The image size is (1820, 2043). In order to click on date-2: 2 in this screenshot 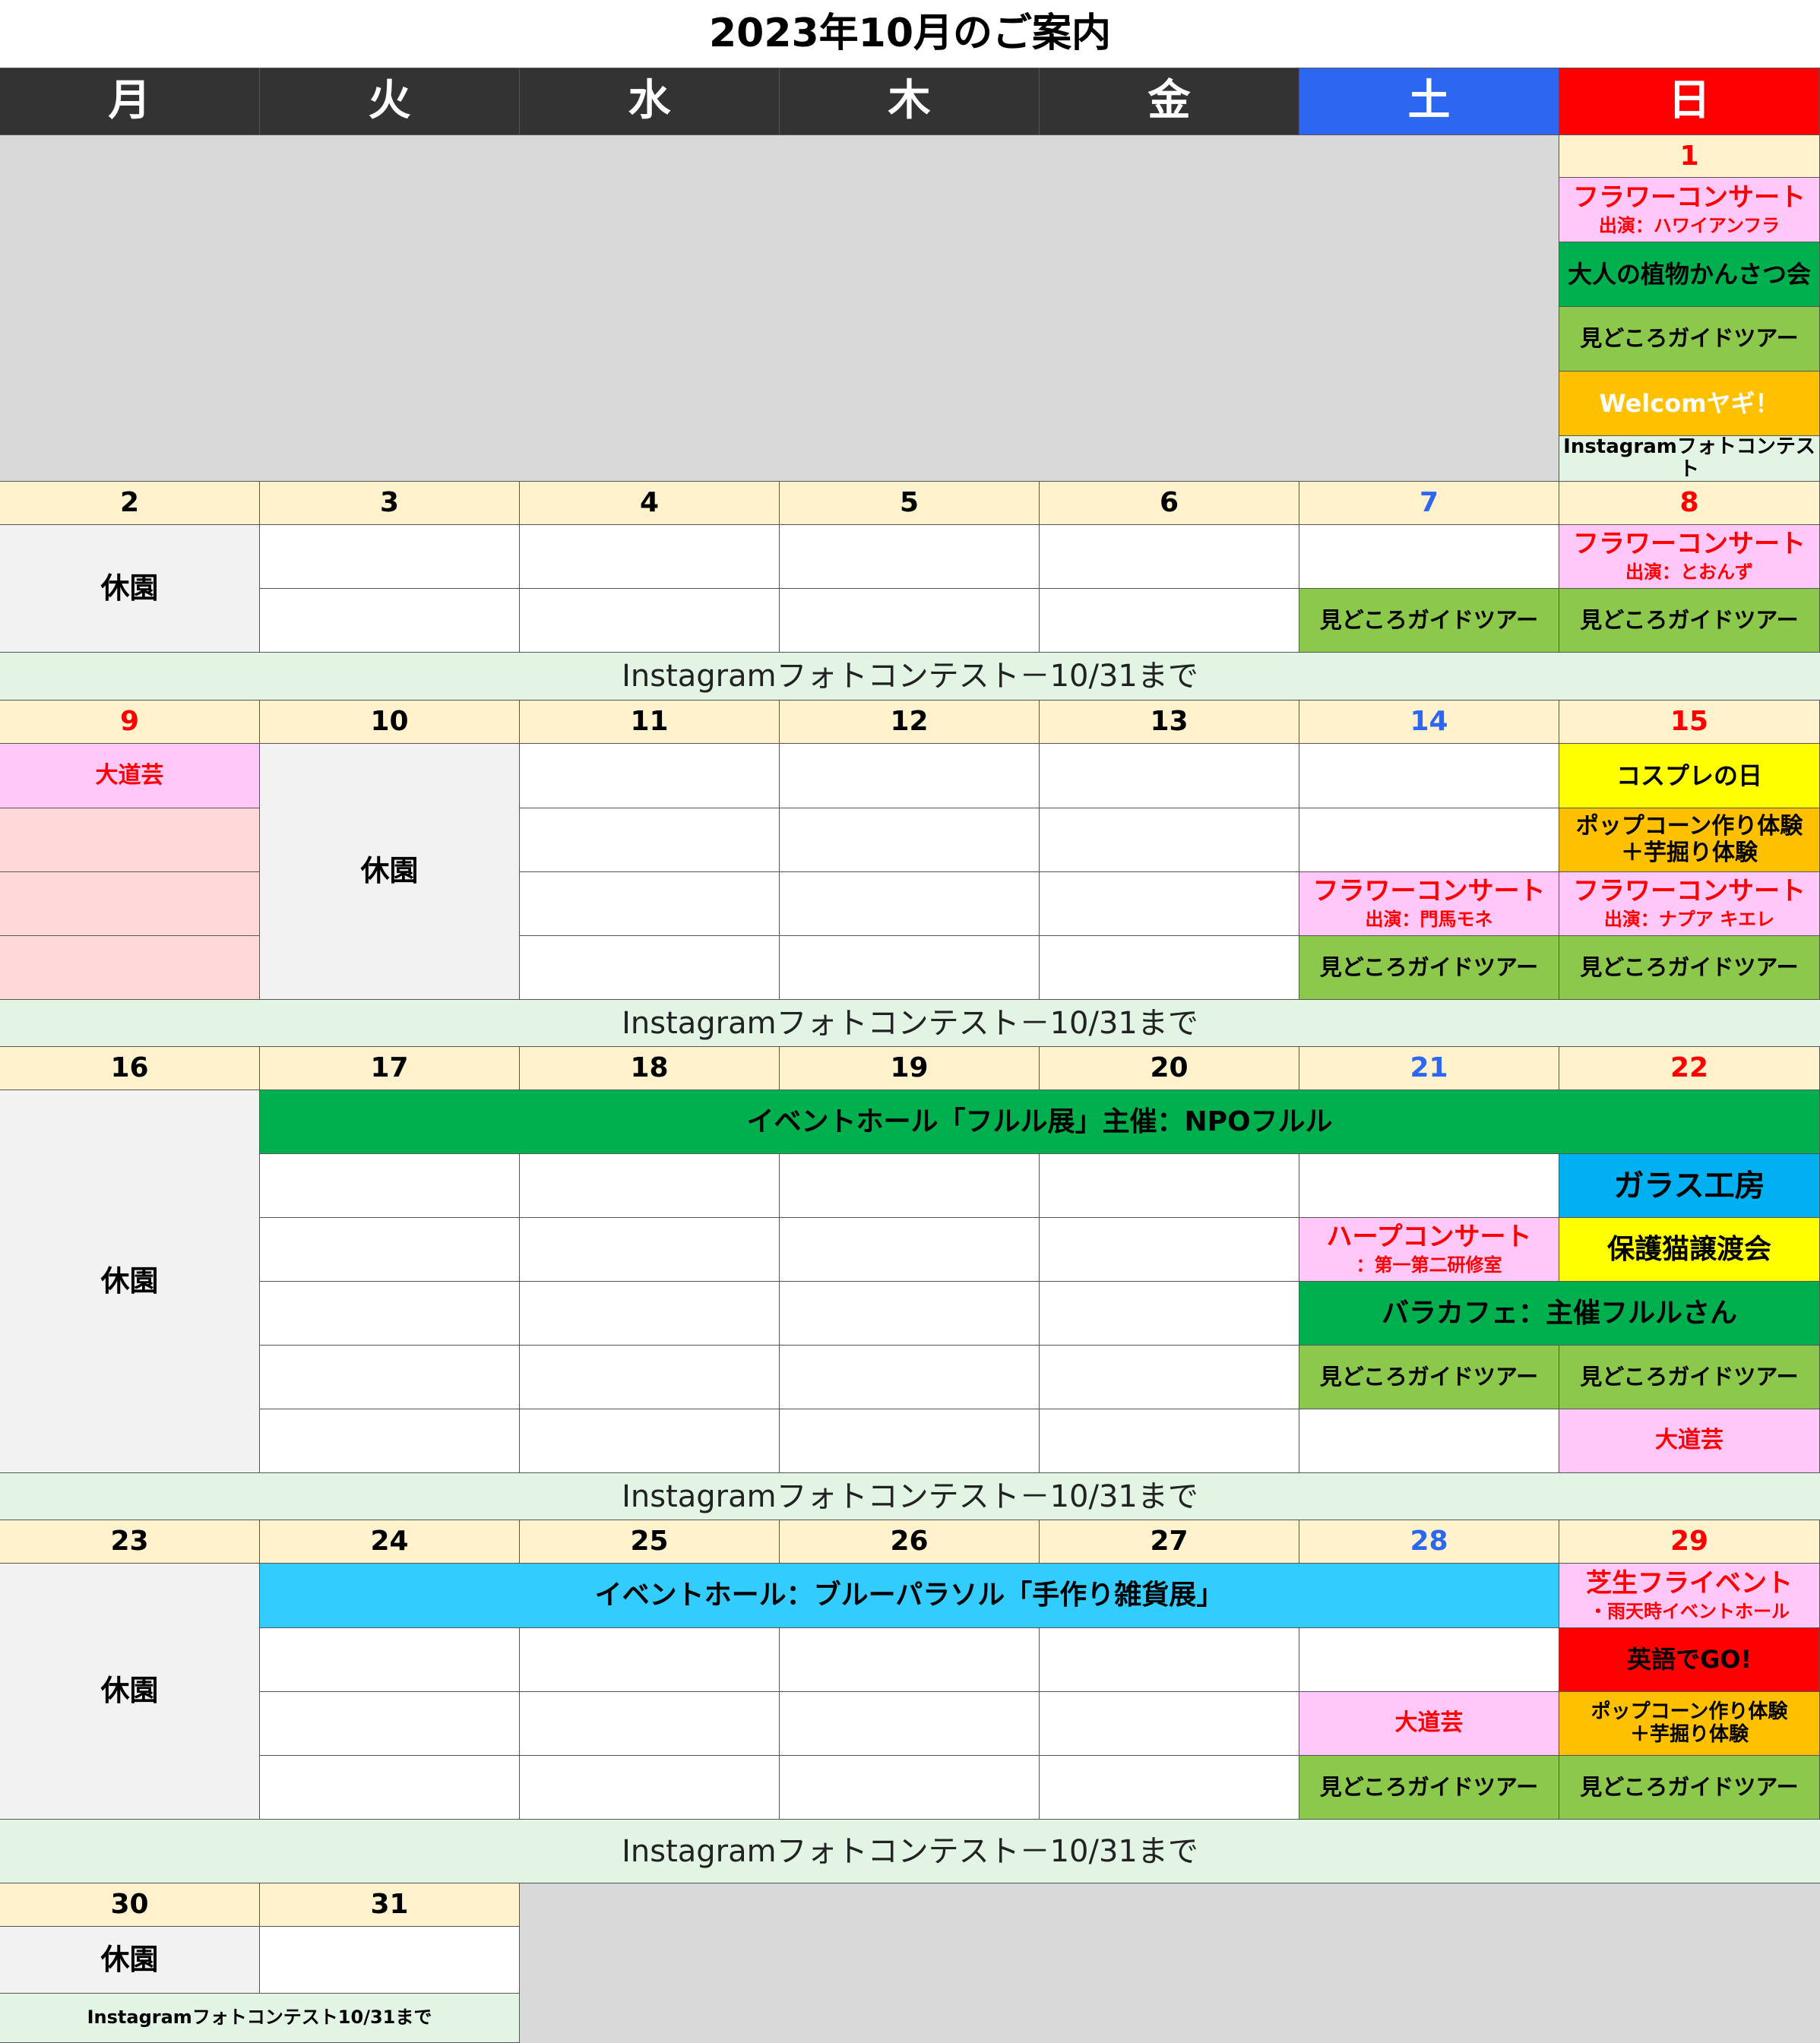, I will do `click(130, 503)`.